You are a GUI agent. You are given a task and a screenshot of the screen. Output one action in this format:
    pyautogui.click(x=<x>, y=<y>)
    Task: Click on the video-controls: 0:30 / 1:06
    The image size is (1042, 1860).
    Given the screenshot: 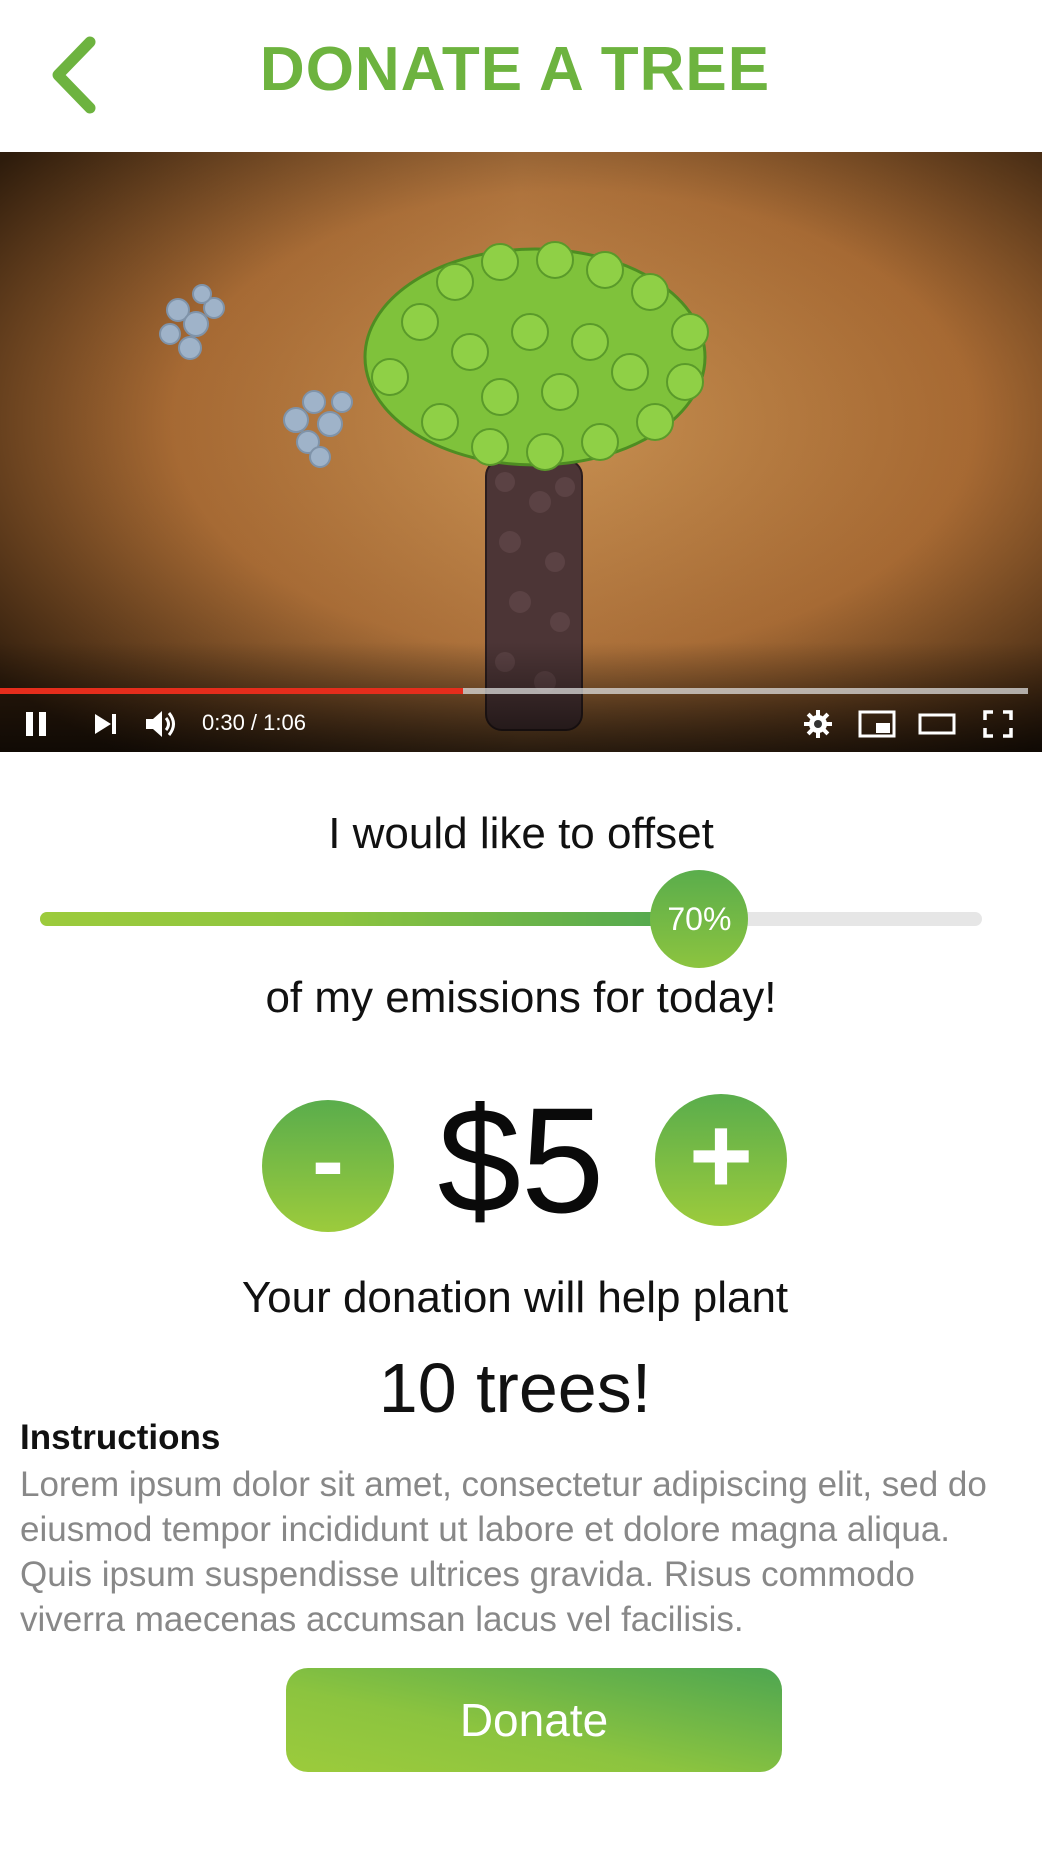 What is the action you would take?
    pyautogui.click(x=521, y=725)
    